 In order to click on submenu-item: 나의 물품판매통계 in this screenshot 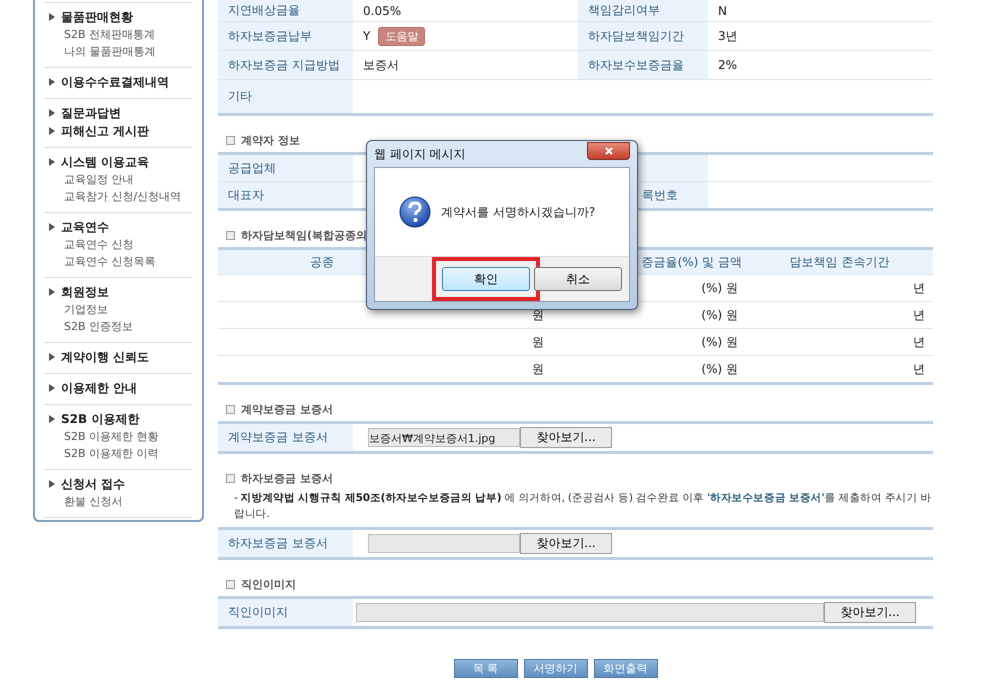, I will do `click(102, 51)`.